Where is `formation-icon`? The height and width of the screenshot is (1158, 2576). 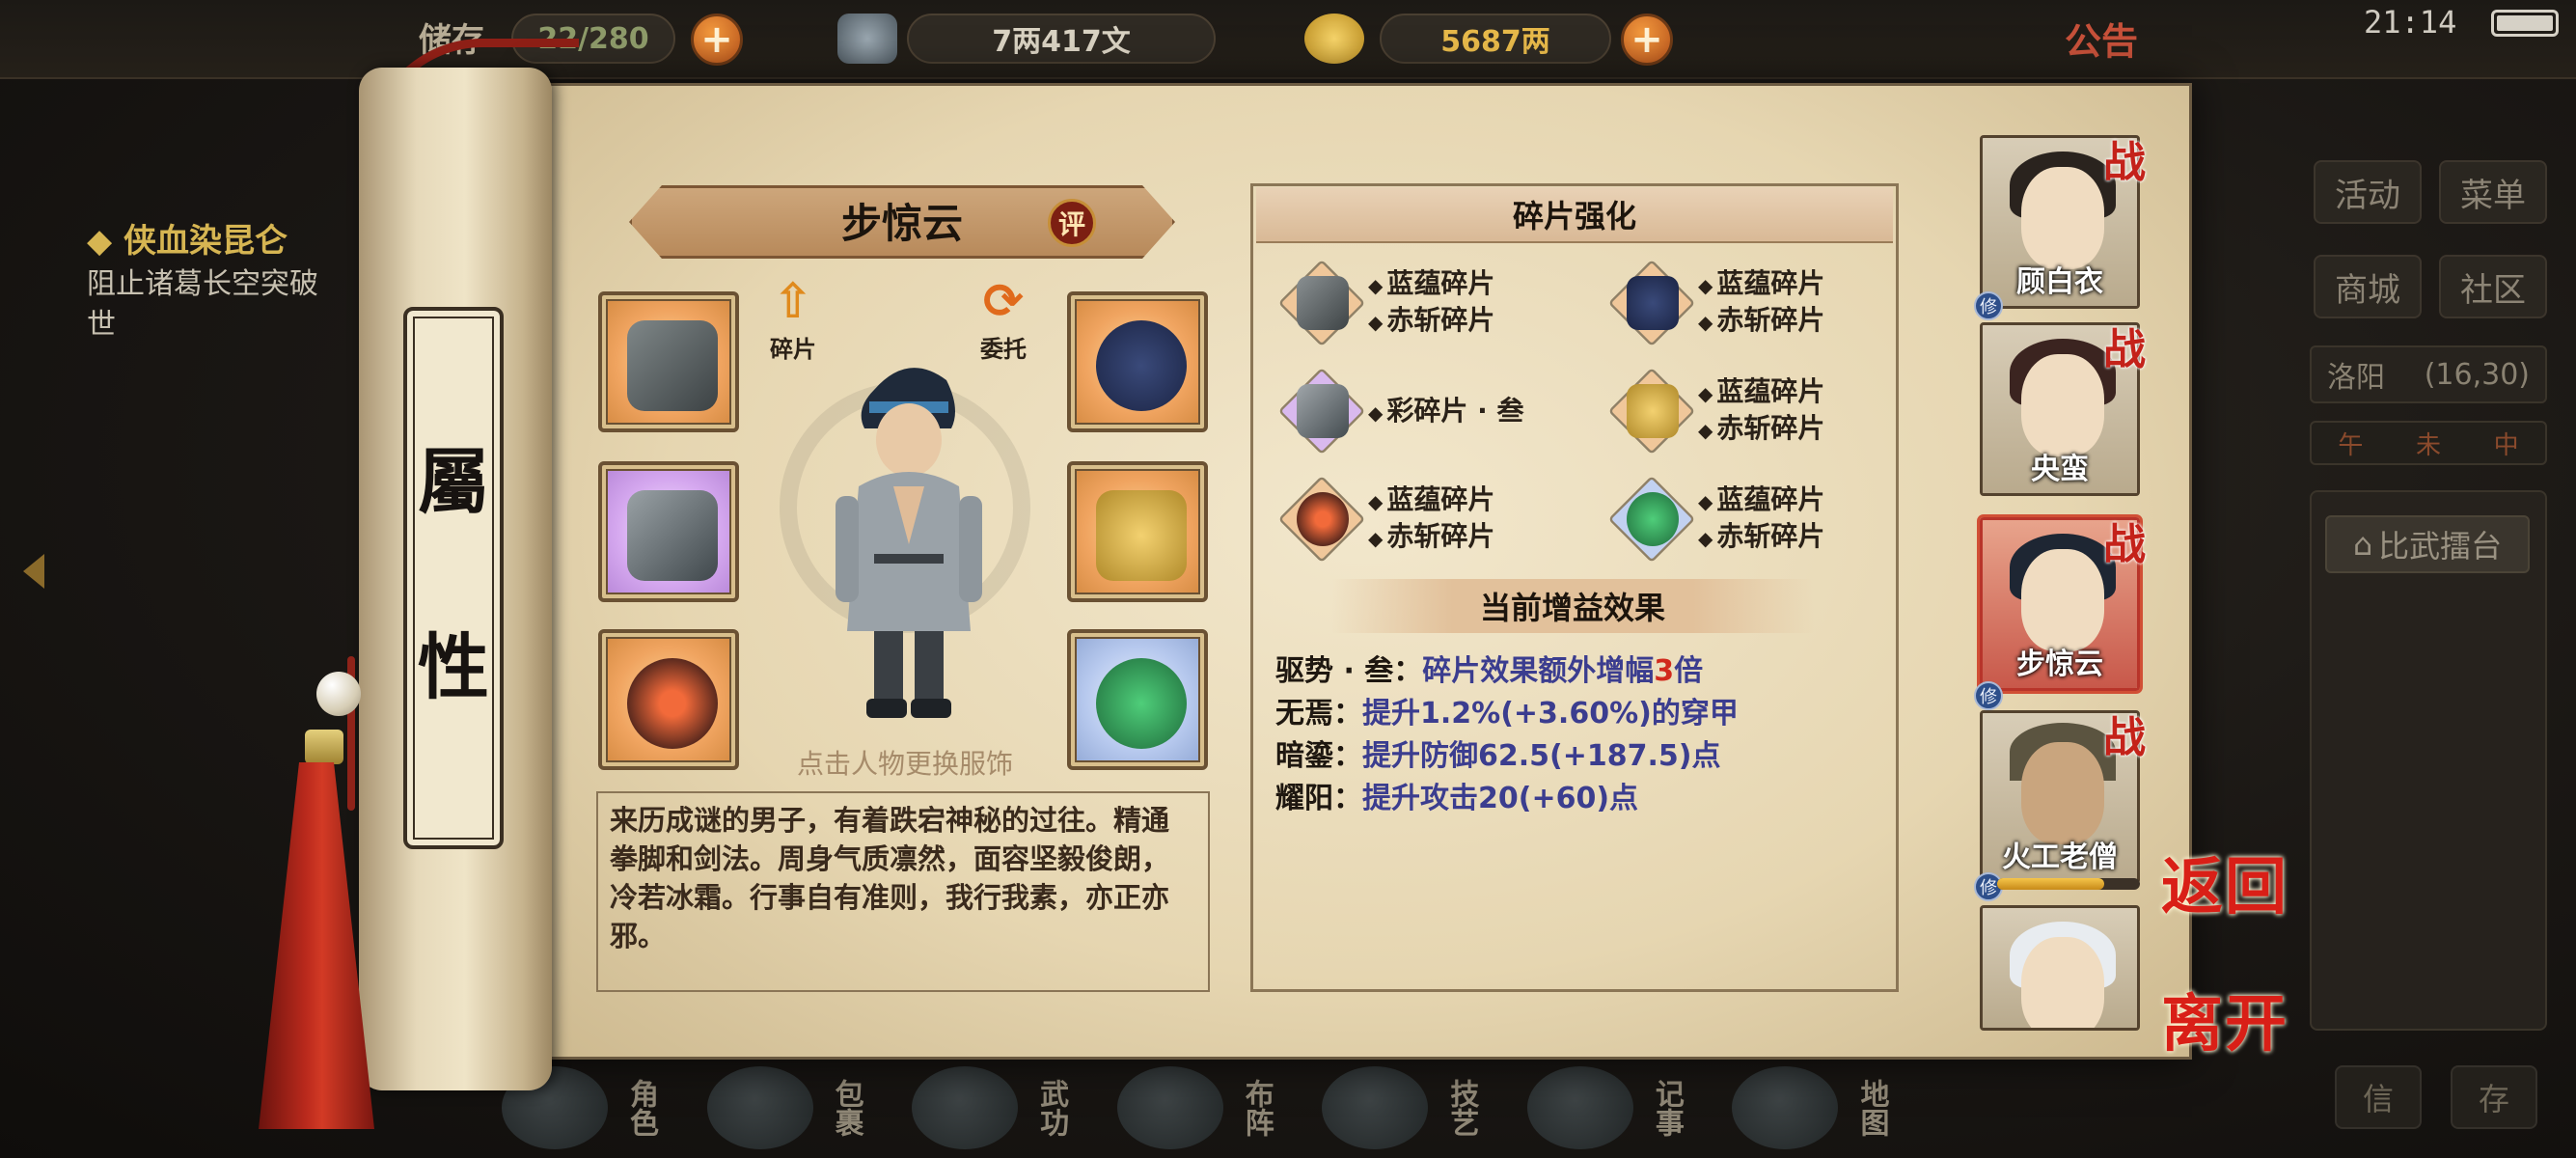
formation-icon is located at coordinates (1169, 1107).